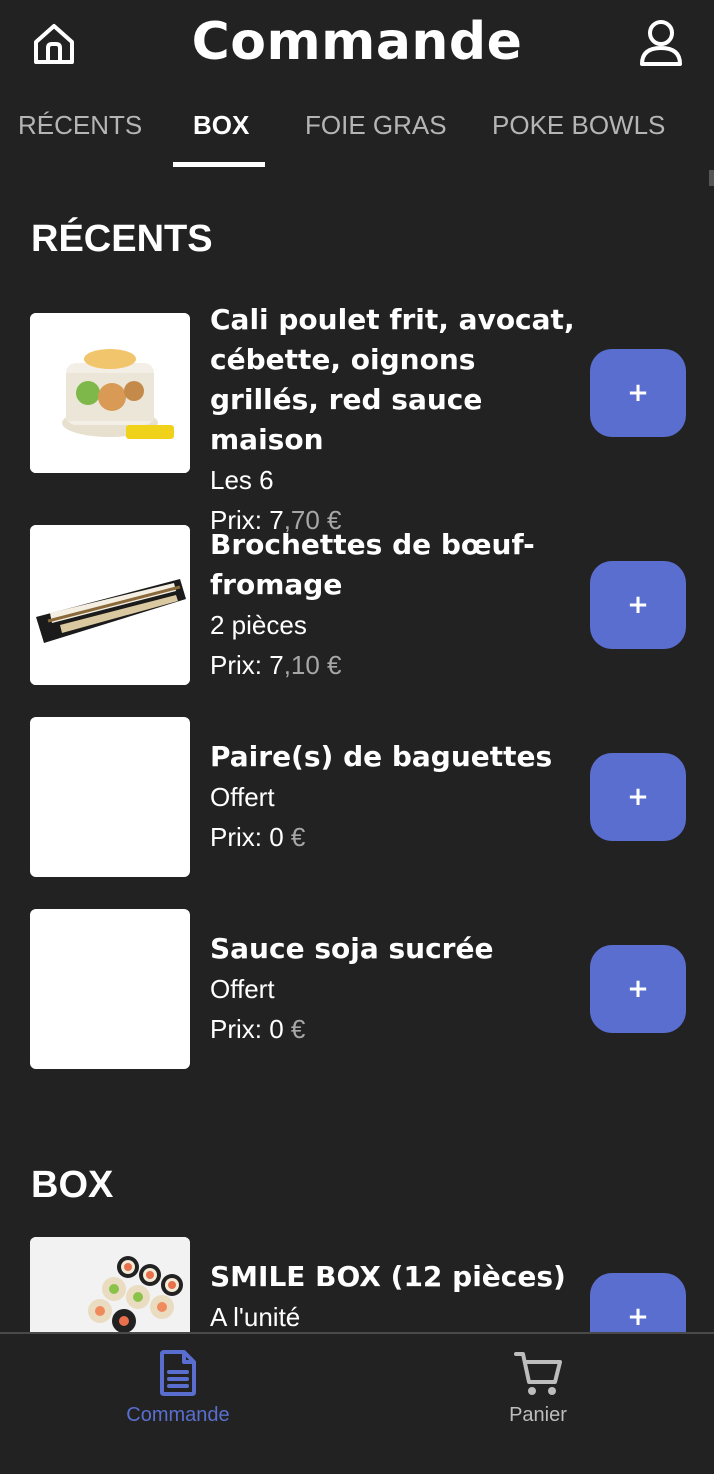 This screenshot has height=1474, width=714. What do you see at coordinates (276, 665) in the screenshot?
I see `product-price: Prix: 7,10 €` at bounding box center [276, 665].